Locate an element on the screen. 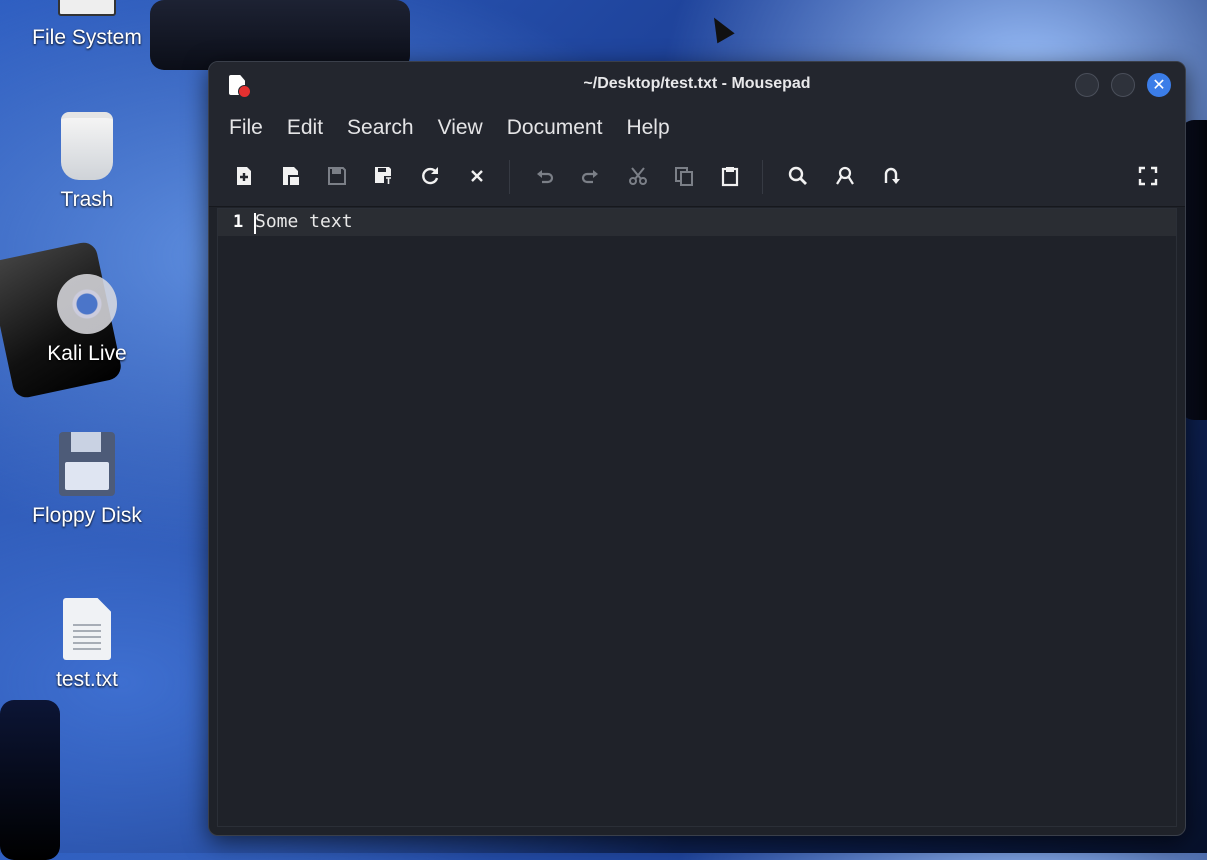 The width and height of the screenshot is (1207, 860). mouse-pointer is located at coordinates (720, 28).